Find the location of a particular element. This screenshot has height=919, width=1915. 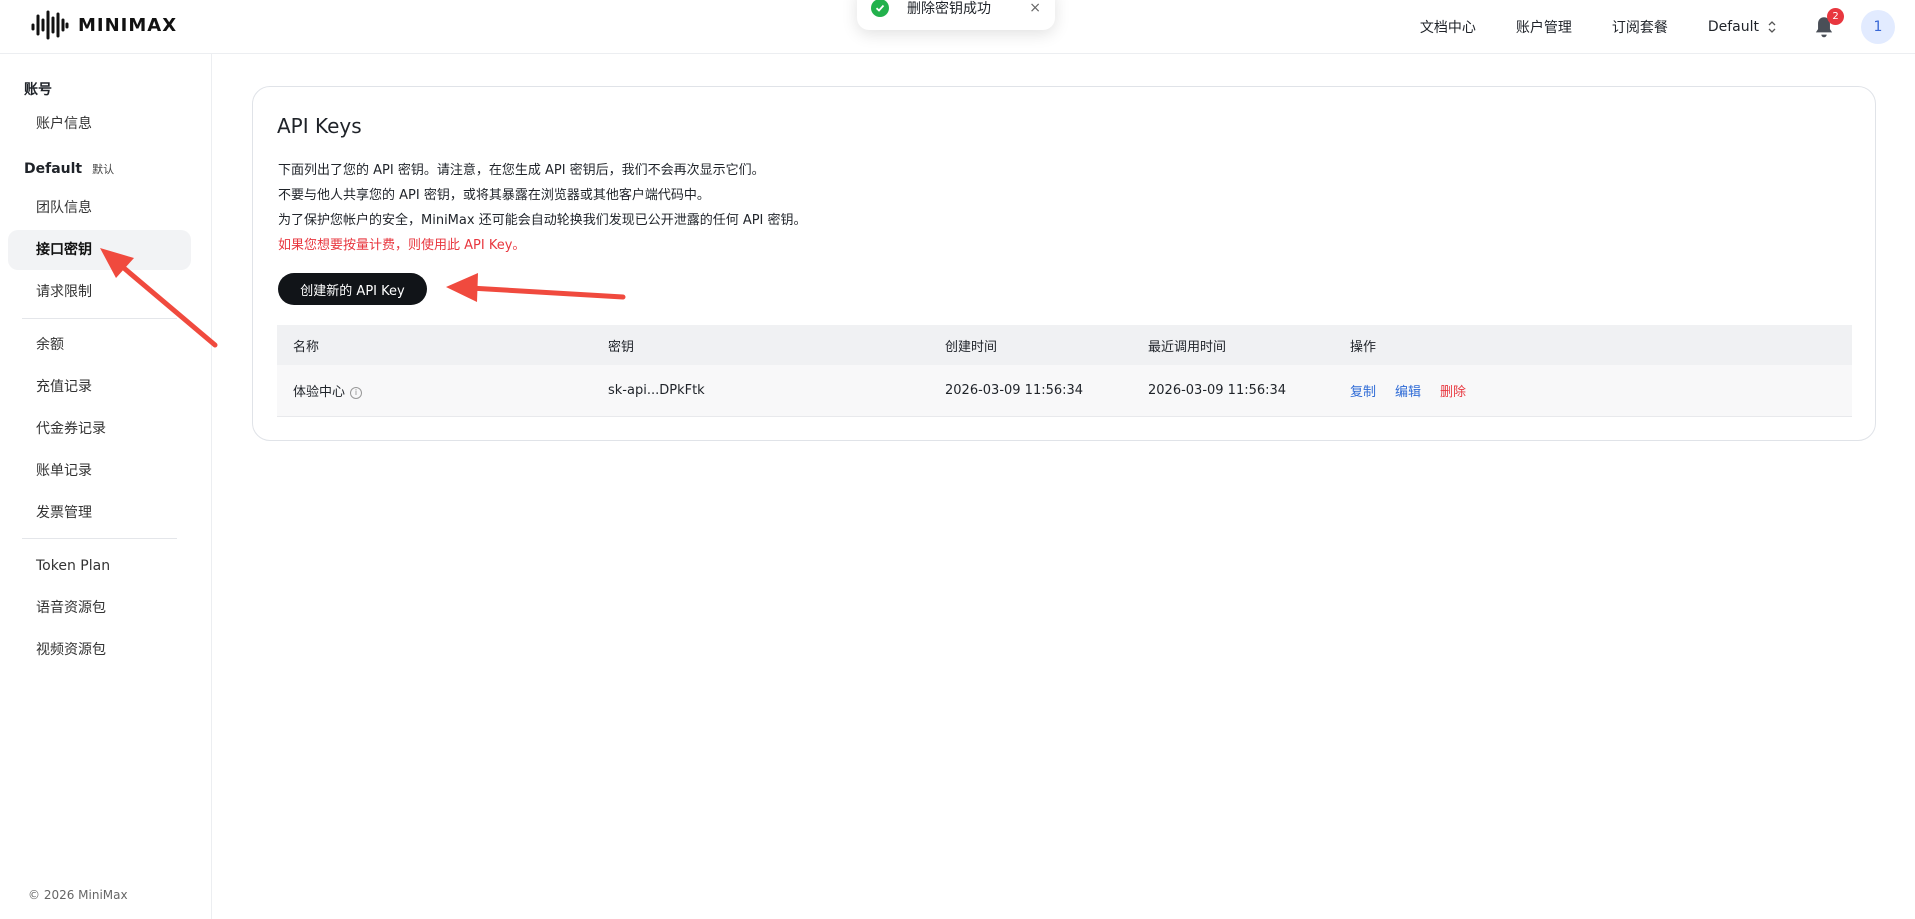

column-header-created: 创建时间 is located at coordinates (971, 347).